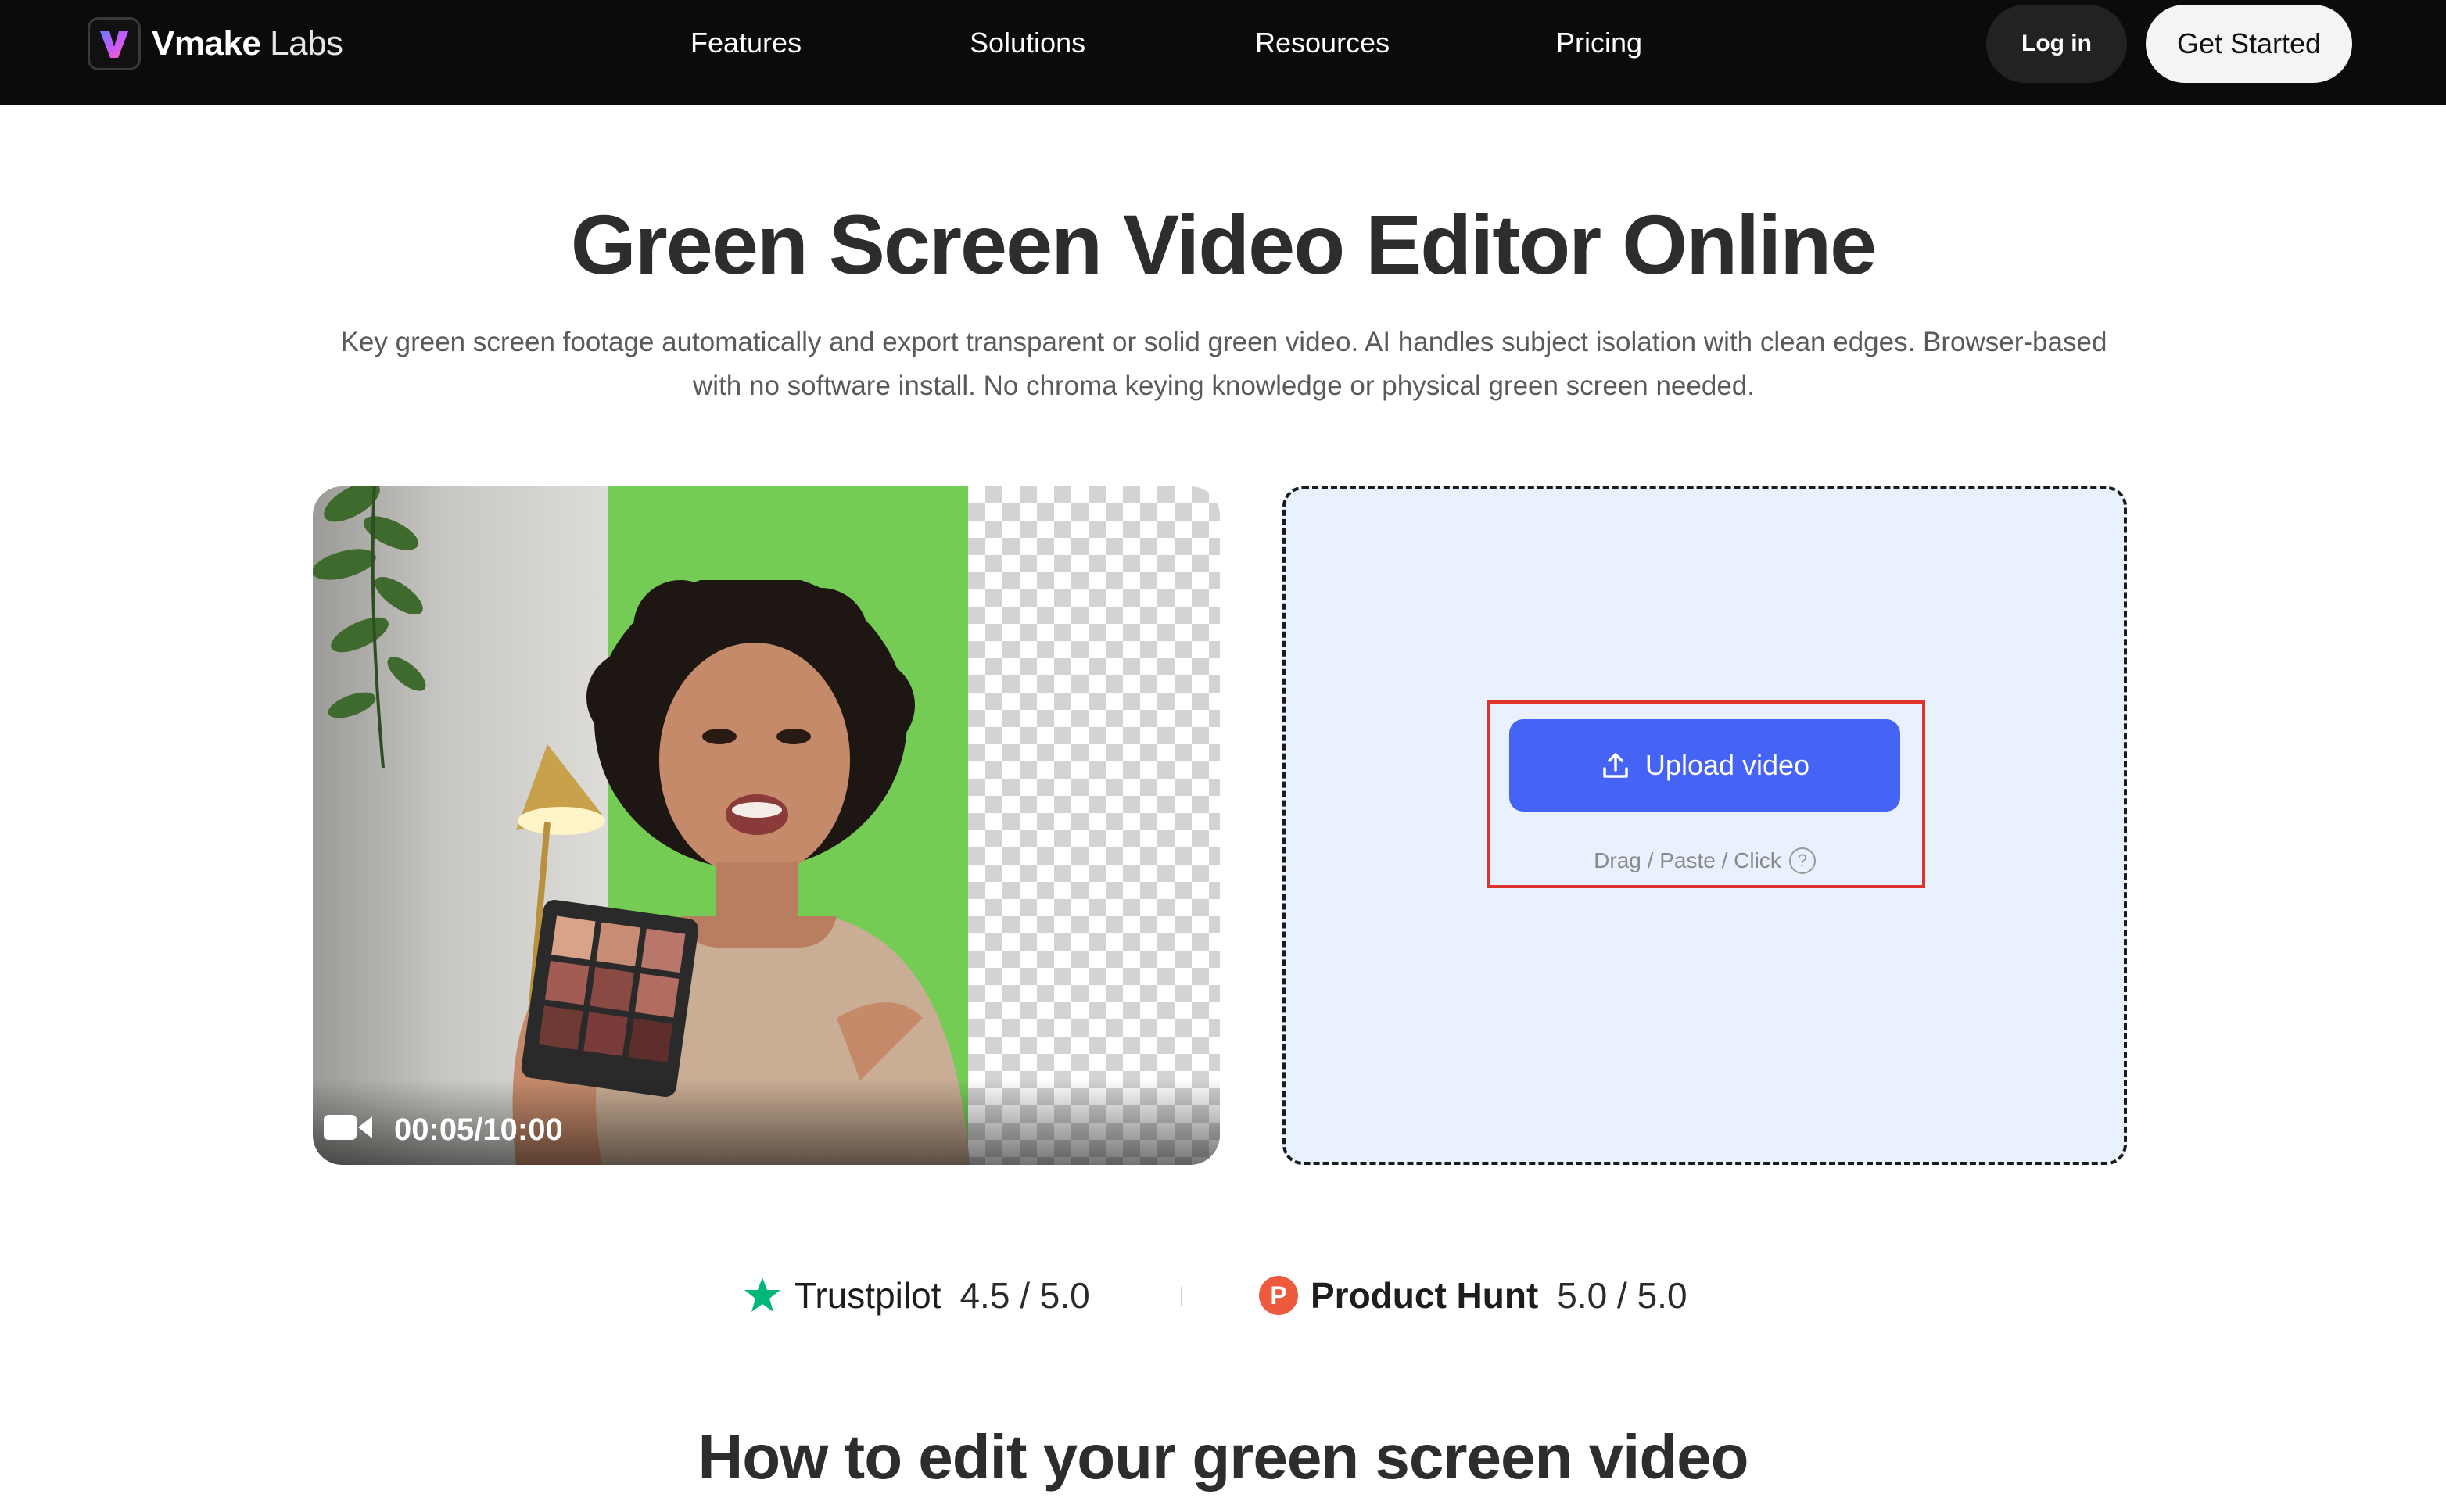 The image size is (2446, 1512). What do you see at coordinates (1599, 43) in the screenshot?
I see `nav-link-pricing: Pricing` at bounding box center [1599, 43].